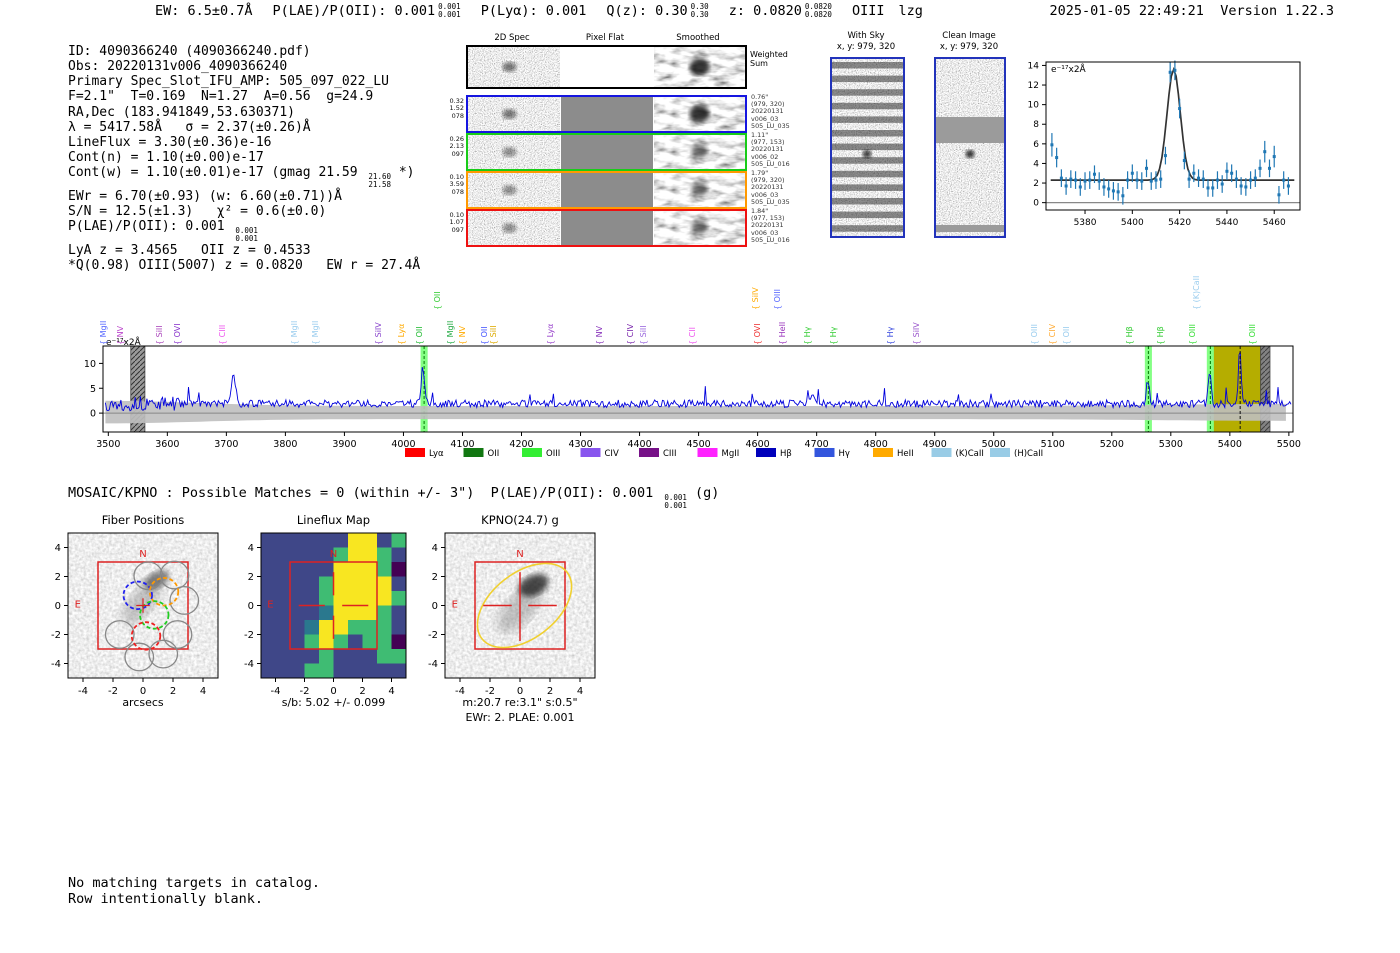 The width and height of the screenshot is (1400, 953). What do you see at coordinates (178, 67) in the screenshot?
I see `text-line: Obs: 20220131v006_4090366240` at bounding box center [178, 67].